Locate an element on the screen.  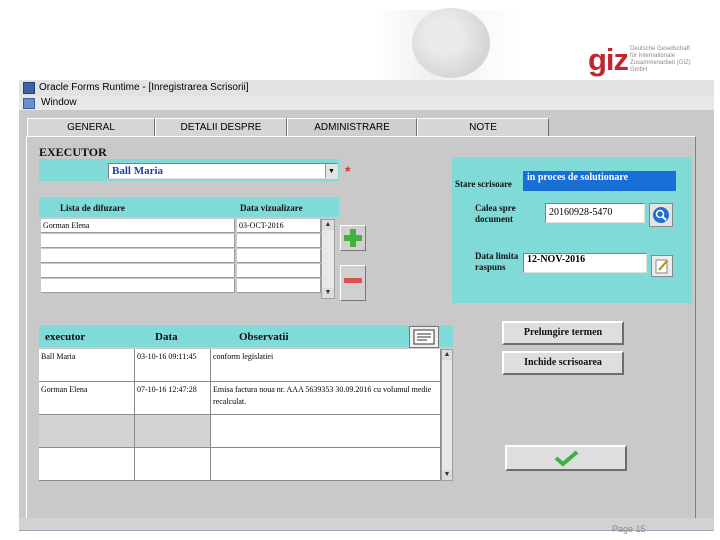
confirm-button is located at coordinates (566, 458).